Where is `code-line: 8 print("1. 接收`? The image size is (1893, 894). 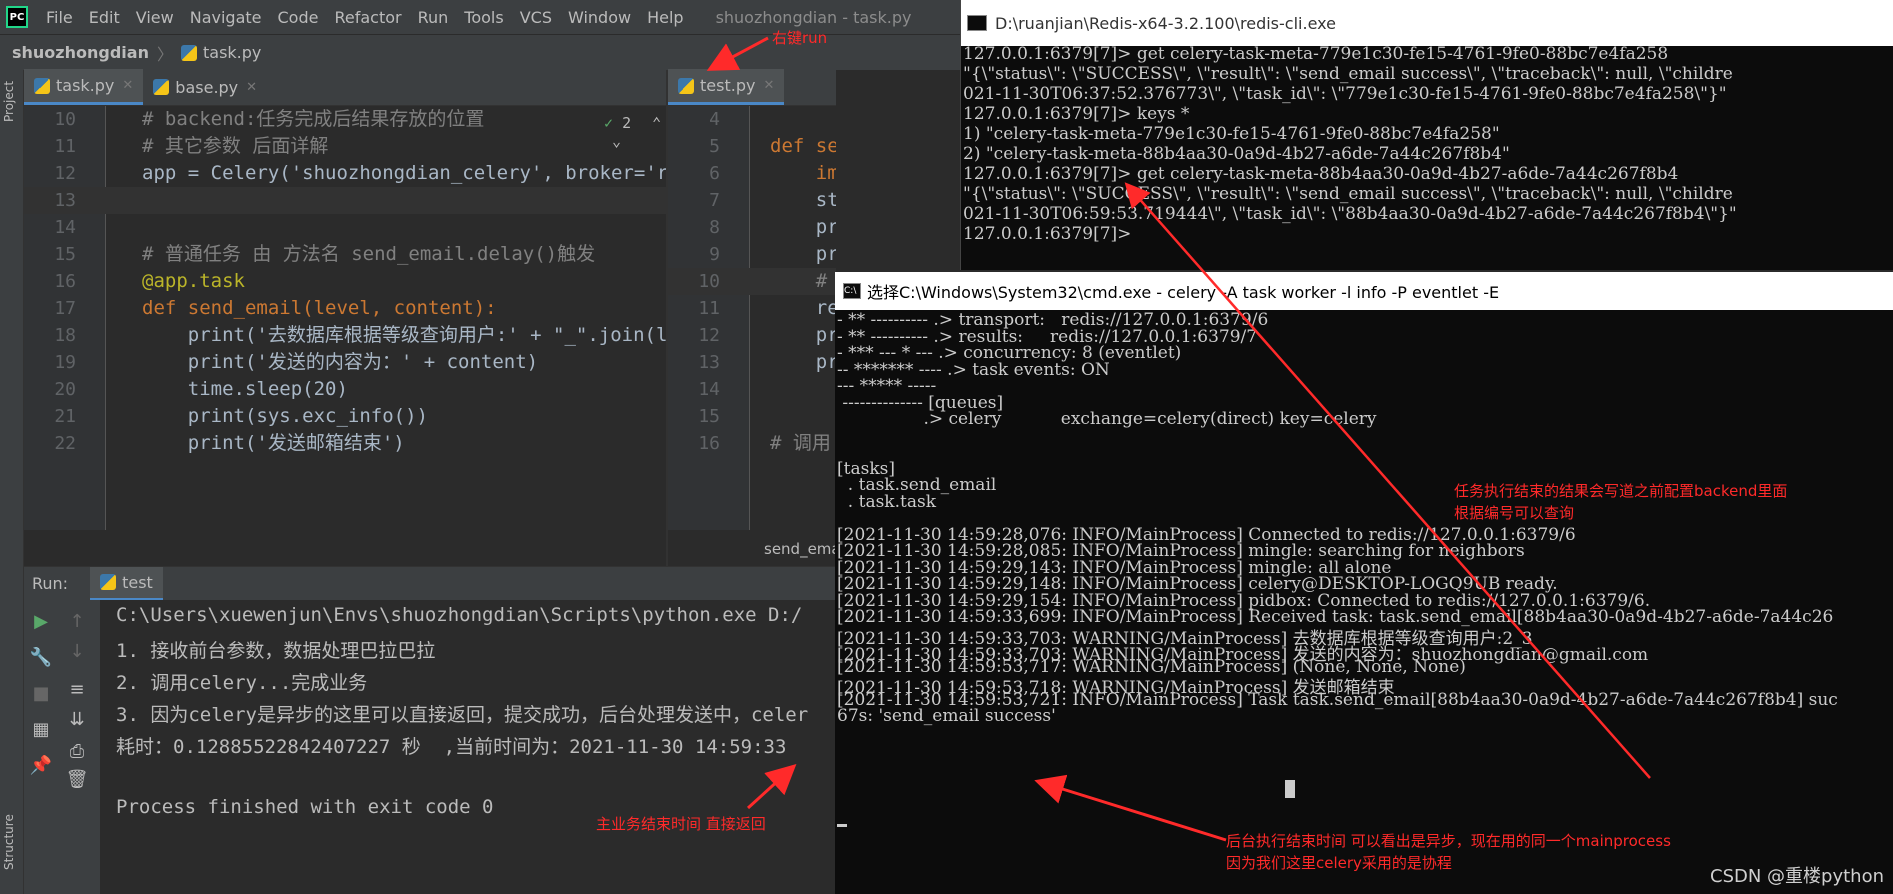
code-line: 8 print("1. 接收 is located at coordinates (752, 227).